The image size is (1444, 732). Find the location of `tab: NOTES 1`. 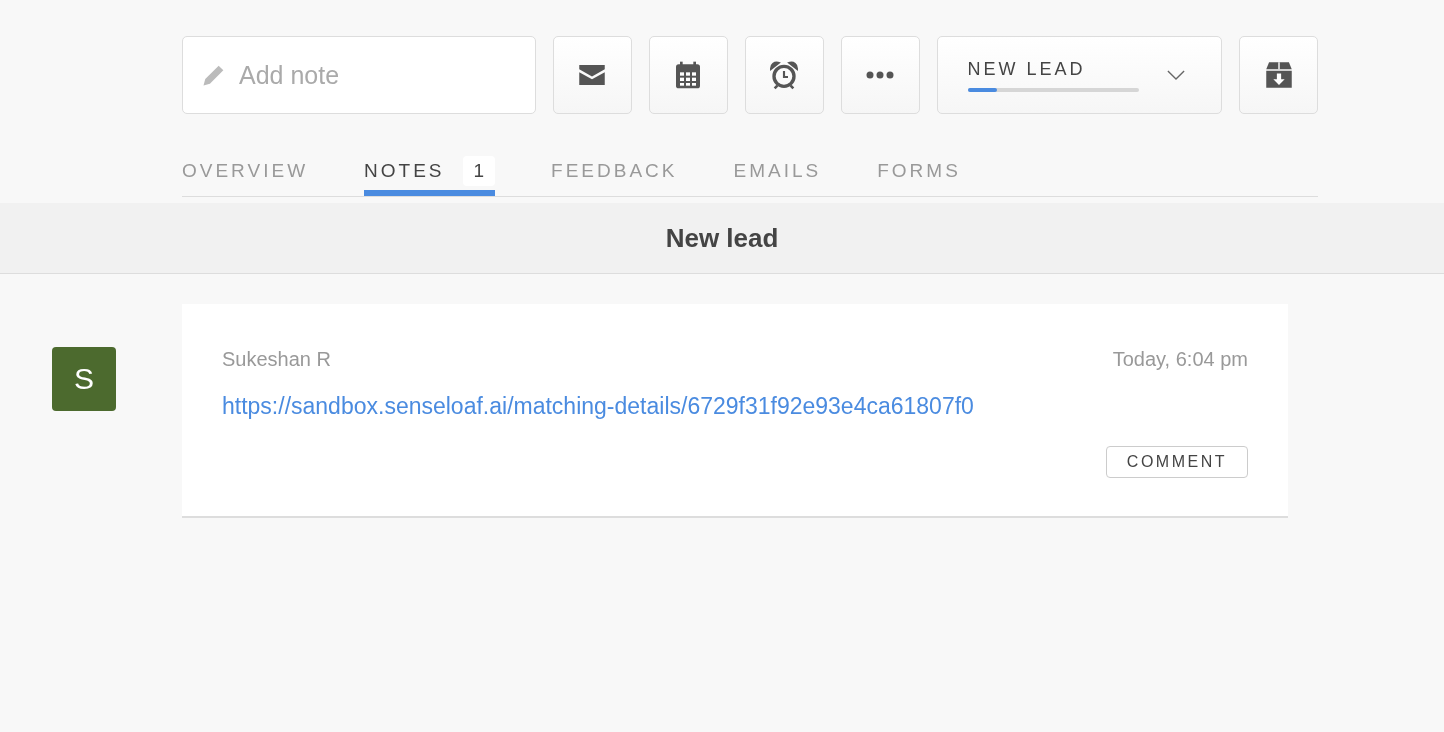

tab: NOTES 1 is located at coordinates (430, 166).